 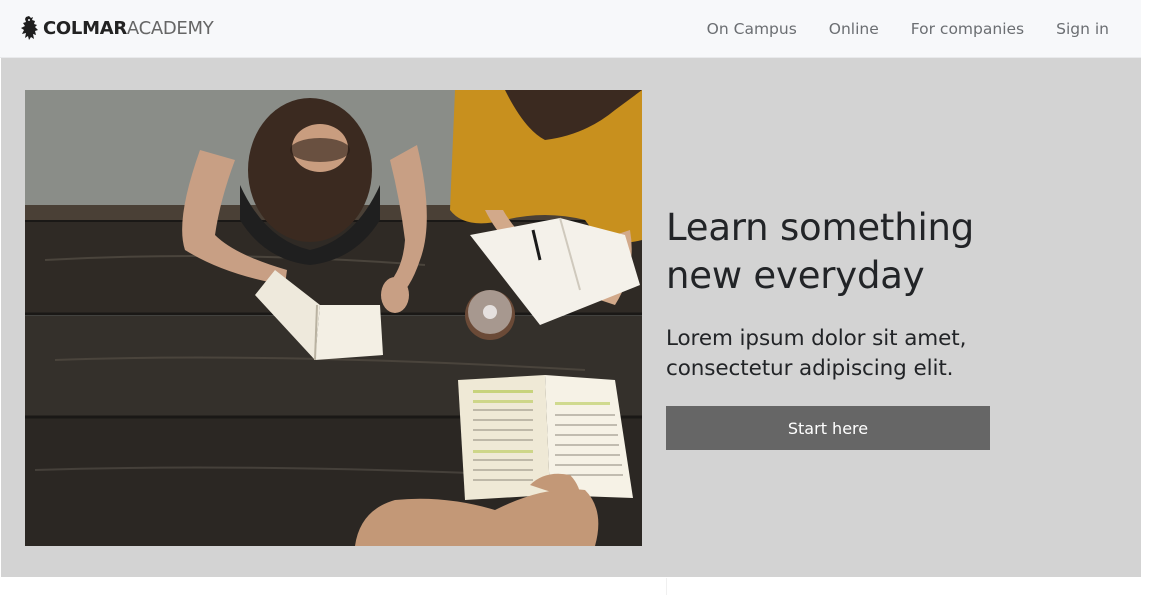 What do you see at coordinates (85, 28) in the screenshot?
I see `brand-name-strong: COLMAR` at bounding box center [85, 28].